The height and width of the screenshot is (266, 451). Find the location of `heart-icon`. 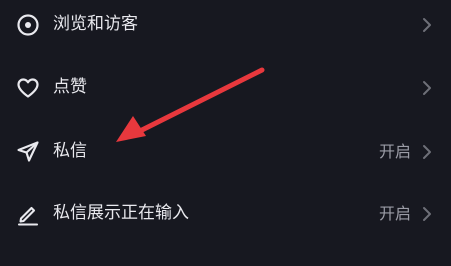

heart-icon is located at coordinates (28, 88).